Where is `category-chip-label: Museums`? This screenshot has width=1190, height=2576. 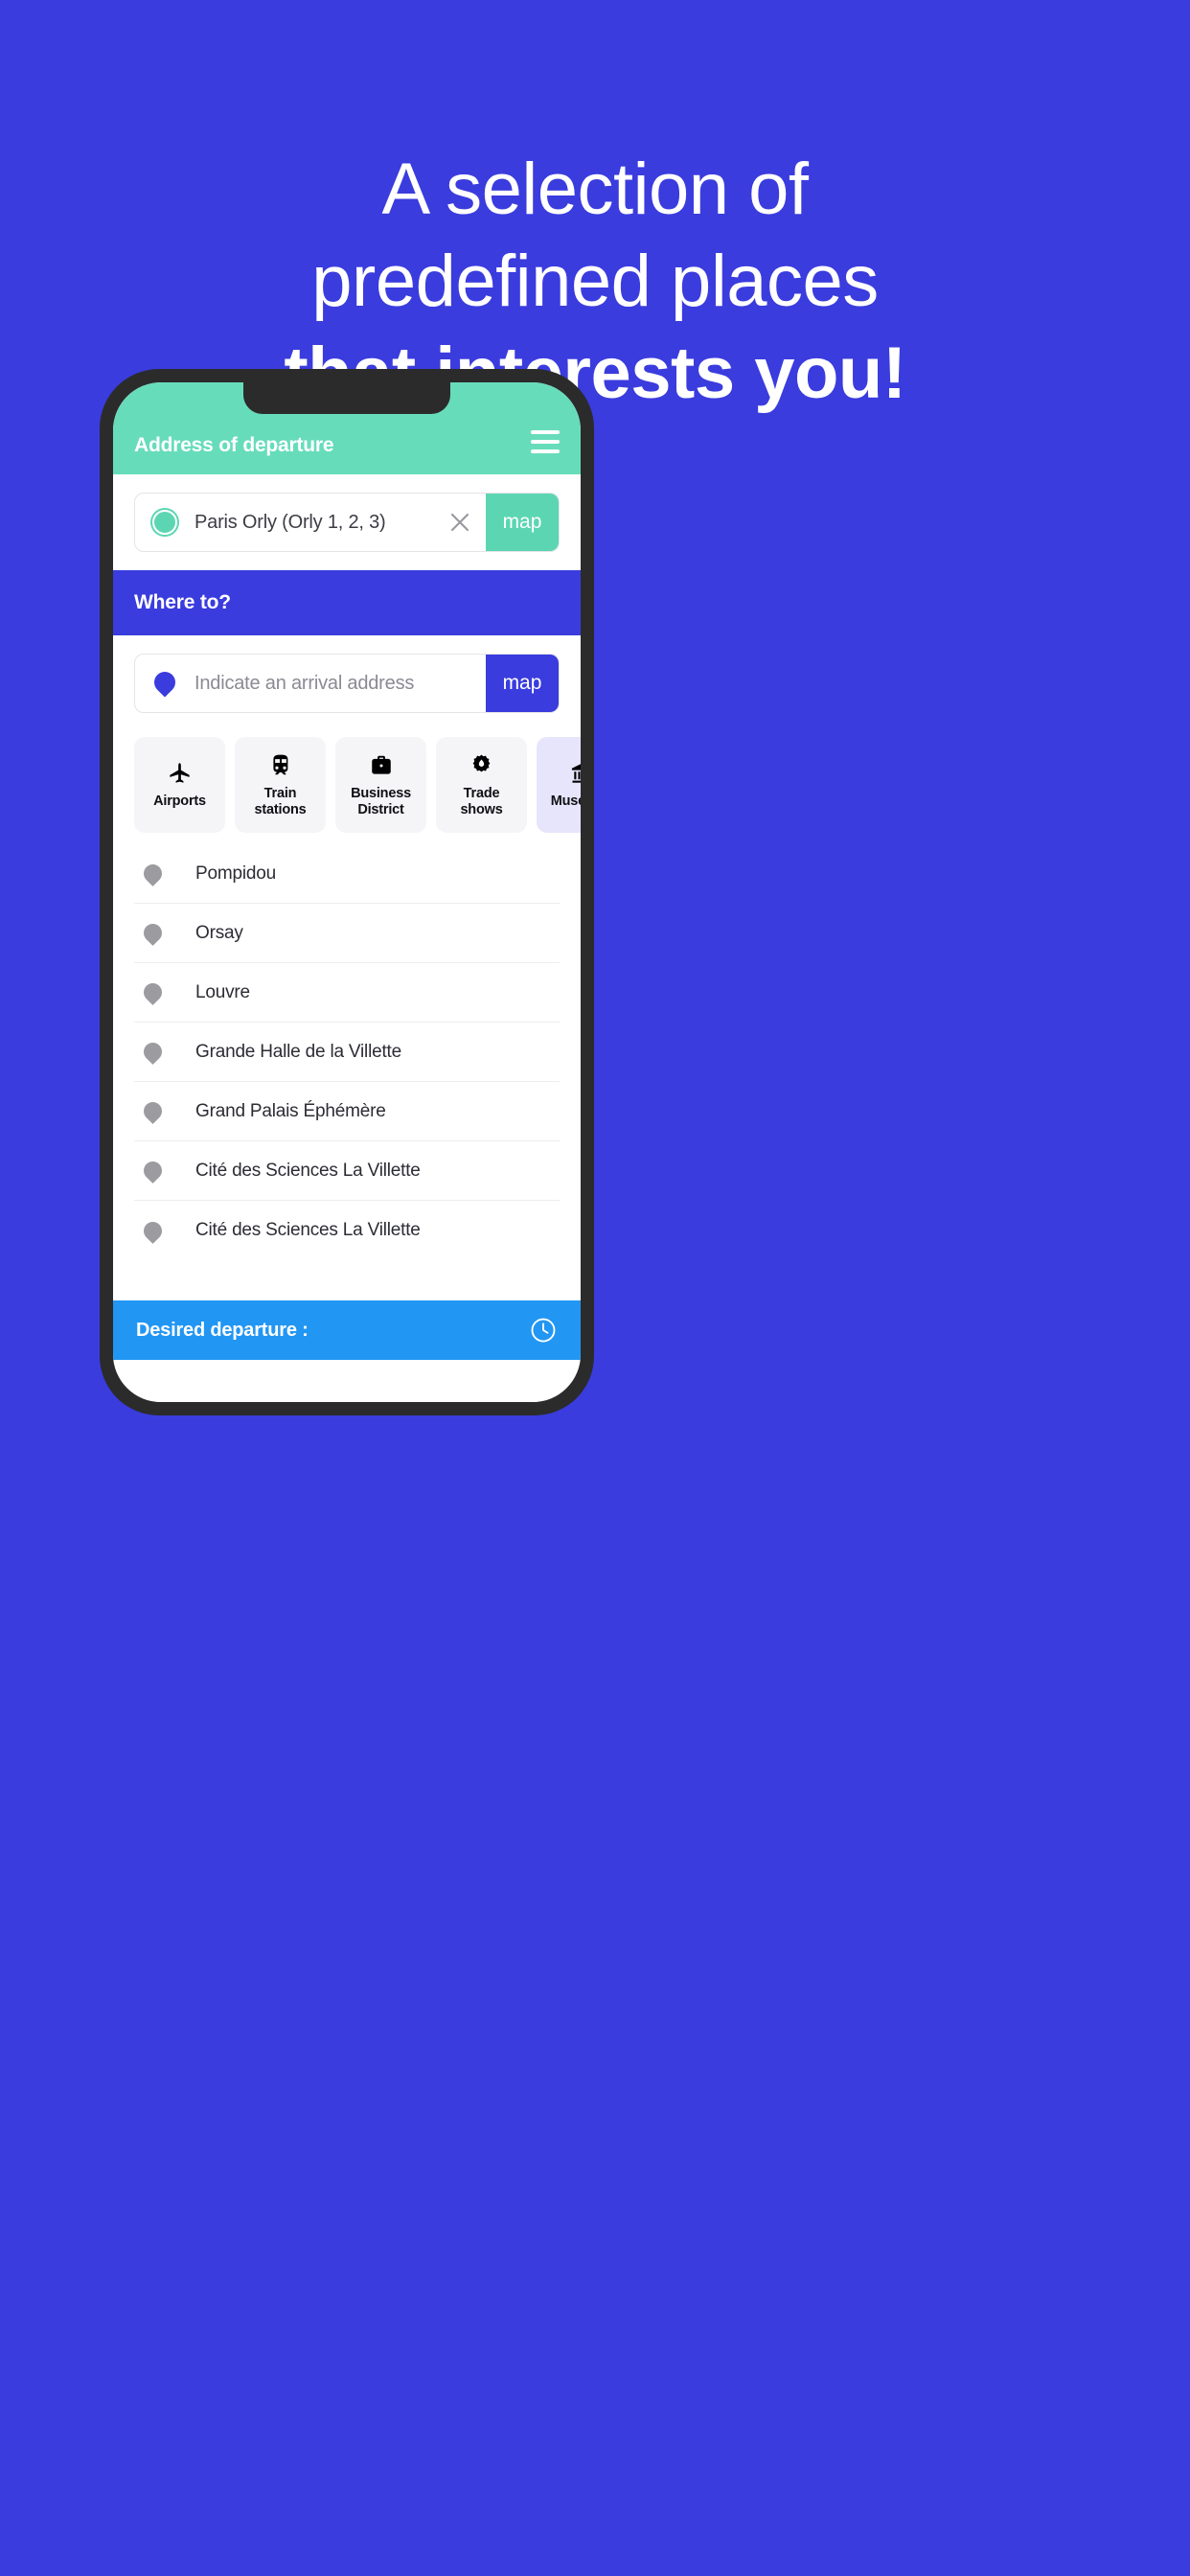 category-chip-label: Museums is located at coordinates (565, 802).